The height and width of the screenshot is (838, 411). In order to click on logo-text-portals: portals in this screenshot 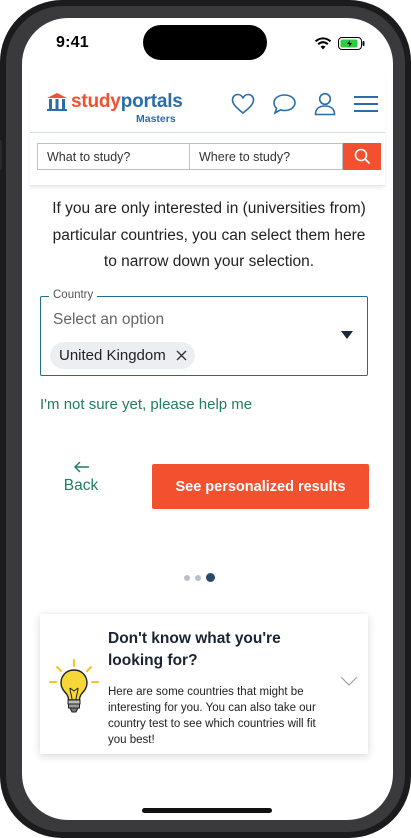, I will do `click(151, 101)`.